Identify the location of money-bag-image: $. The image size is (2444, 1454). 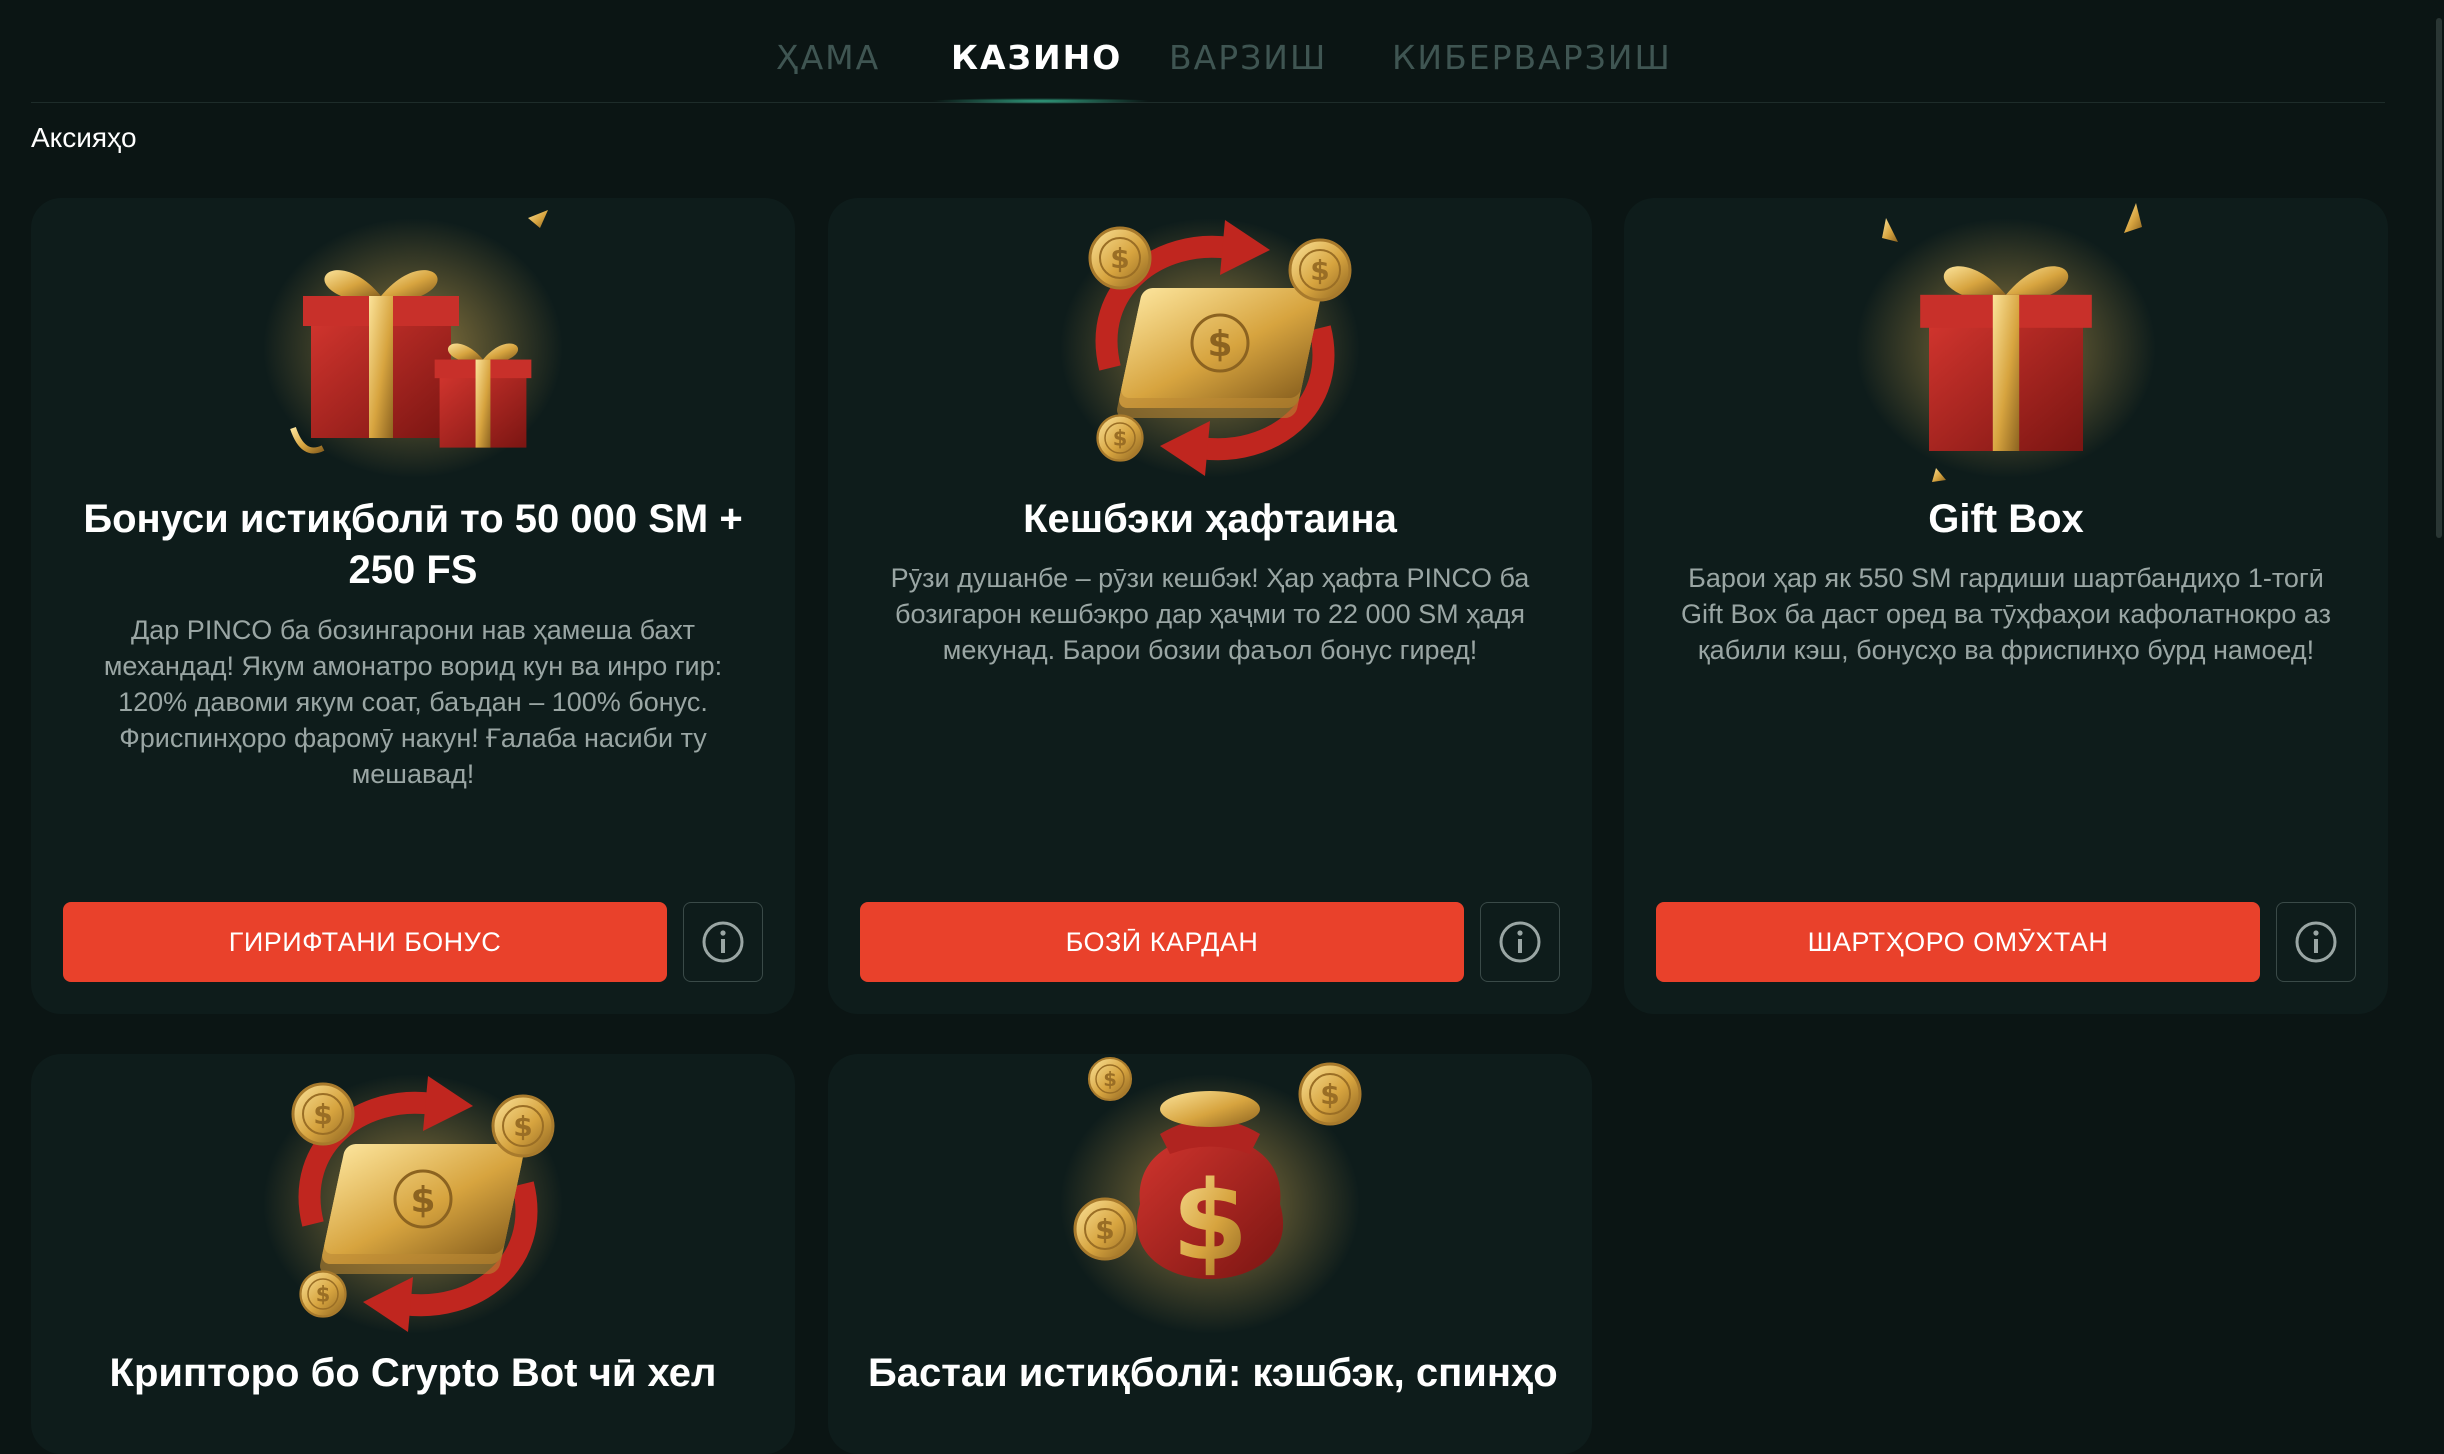
(1210, 1199).